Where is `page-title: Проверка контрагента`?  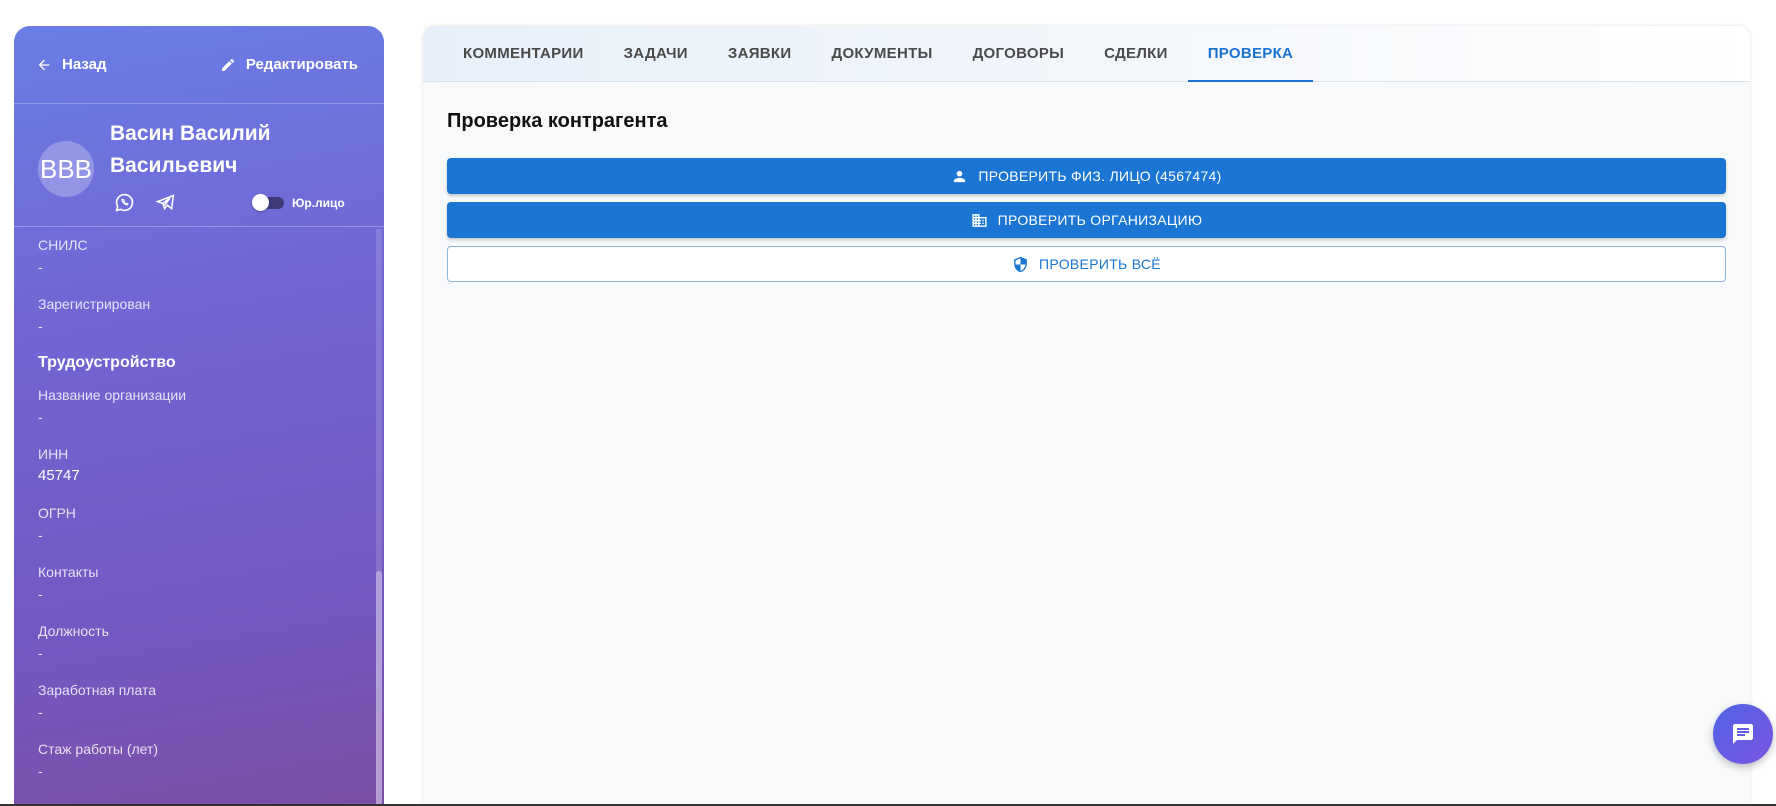
page-title: Проверка контрагента is located at coordinates (557, 121).